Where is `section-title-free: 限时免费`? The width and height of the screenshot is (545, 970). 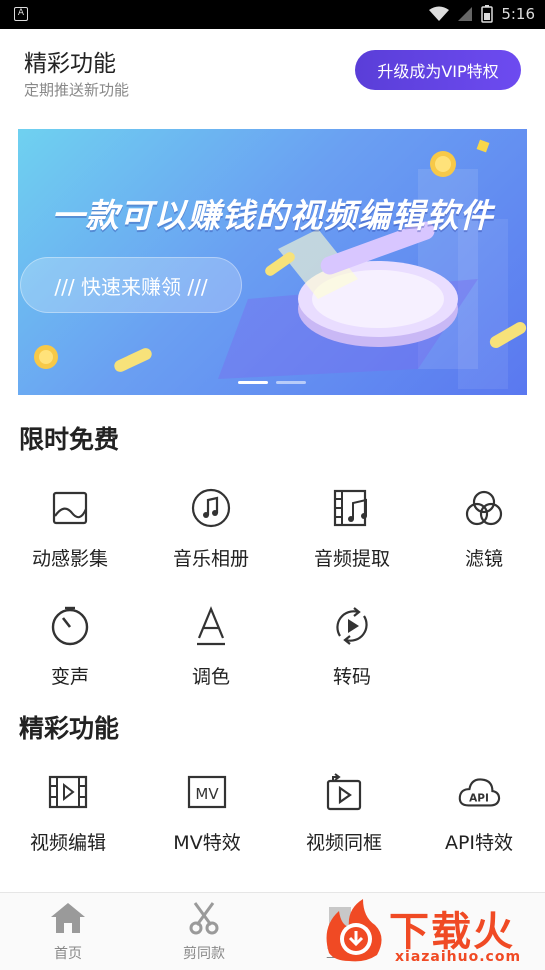 section-title-free: 限时免费 is located at coordinates (69, 439).